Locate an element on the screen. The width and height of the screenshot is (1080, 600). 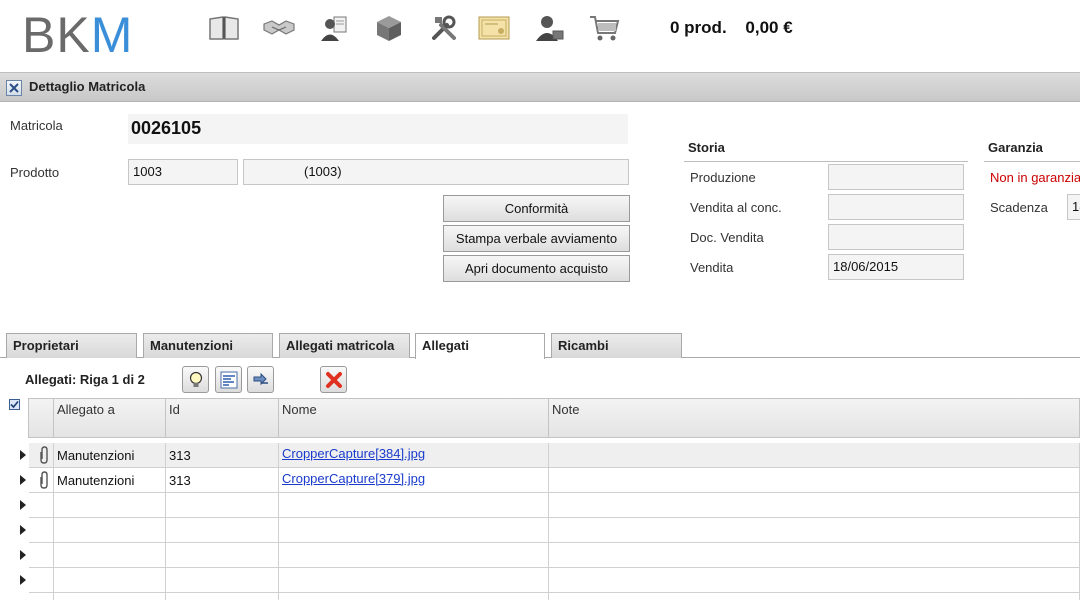
stampa-verbale-button: Stampa verbale avviamento is located at coordinates (536, 238).